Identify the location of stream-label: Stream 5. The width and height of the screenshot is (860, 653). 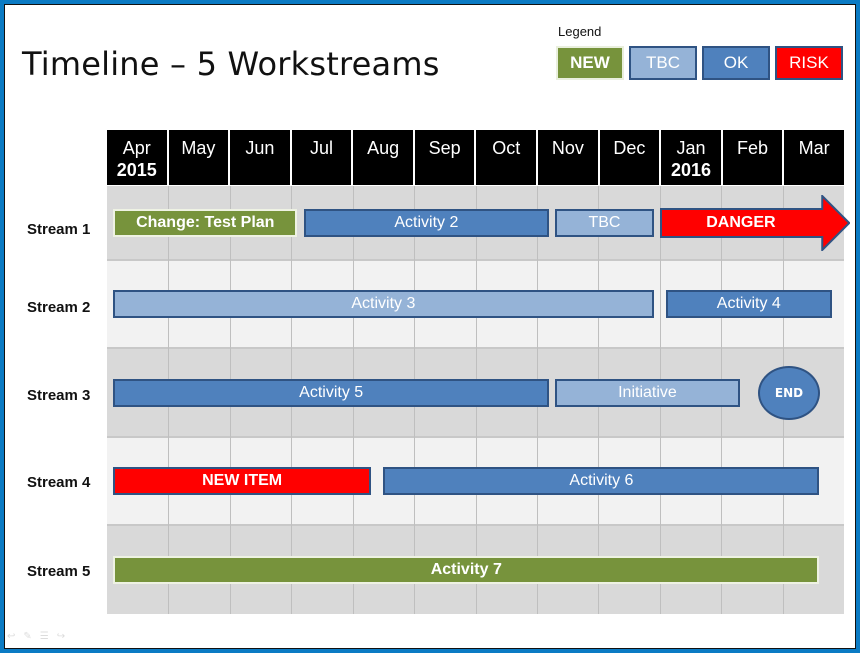
(59, 571).